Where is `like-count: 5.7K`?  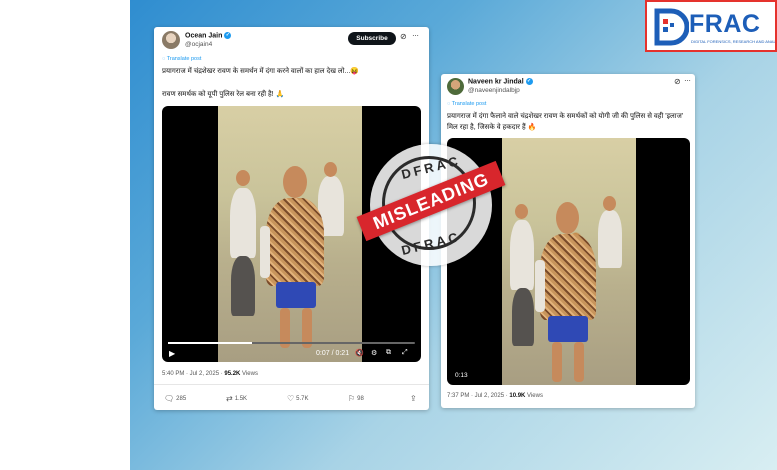
like-count: 5.7K is located at coordinates (302, 399).